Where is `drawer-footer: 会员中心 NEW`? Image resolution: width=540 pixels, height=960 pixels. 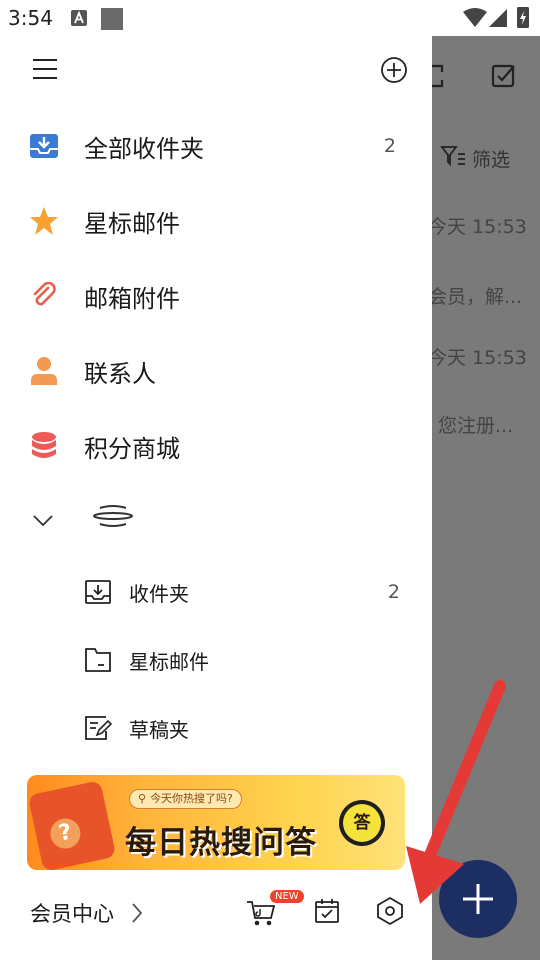 drawer-footer: 会员中心 NEW is located at coordinates (216, 914).